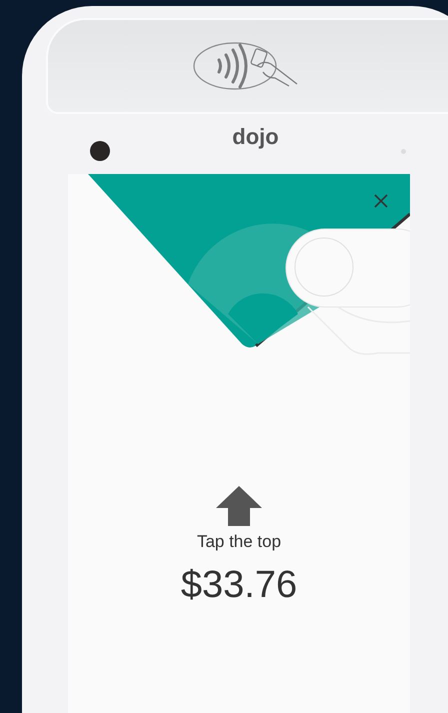 Image resolution: width=448 pixels, height=713 pixels. What do you see at coordinates (403, 151) in the screenshot?
I see `sensor-dot` at bounding box center [403, 151].